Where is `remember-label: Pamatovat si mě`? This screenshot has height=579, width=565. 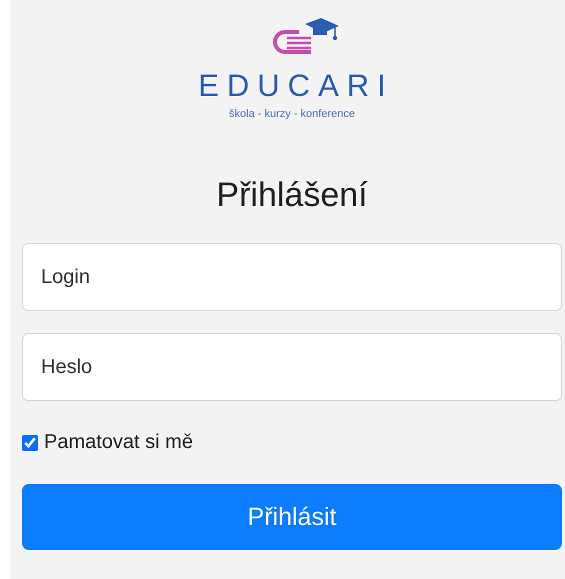
remember-label: Pamatovat si mě is located at coordinates (118, 442).